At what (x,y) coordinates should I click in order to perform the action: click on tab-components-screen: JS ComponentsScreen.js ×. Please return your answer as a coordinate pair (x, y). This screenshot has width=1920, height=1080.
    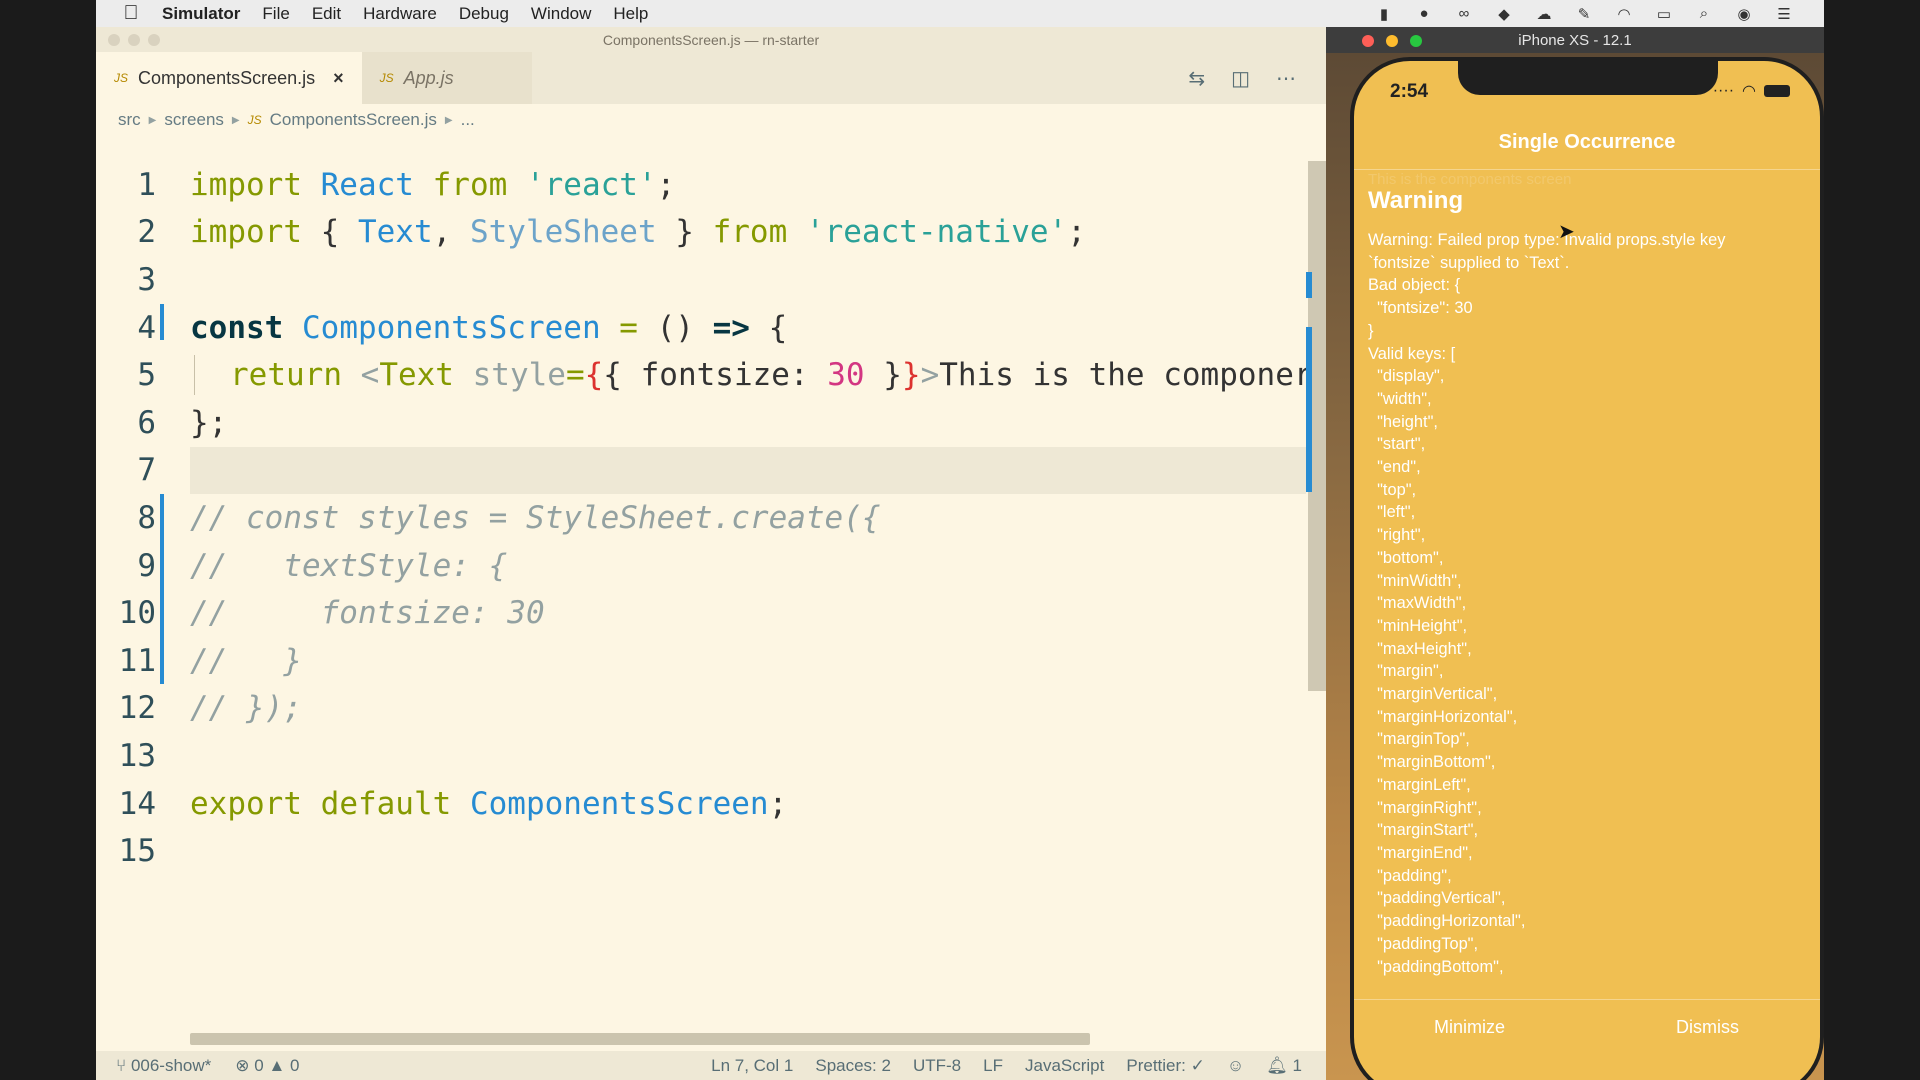
    Looking at the image, I should click on (229, 78).